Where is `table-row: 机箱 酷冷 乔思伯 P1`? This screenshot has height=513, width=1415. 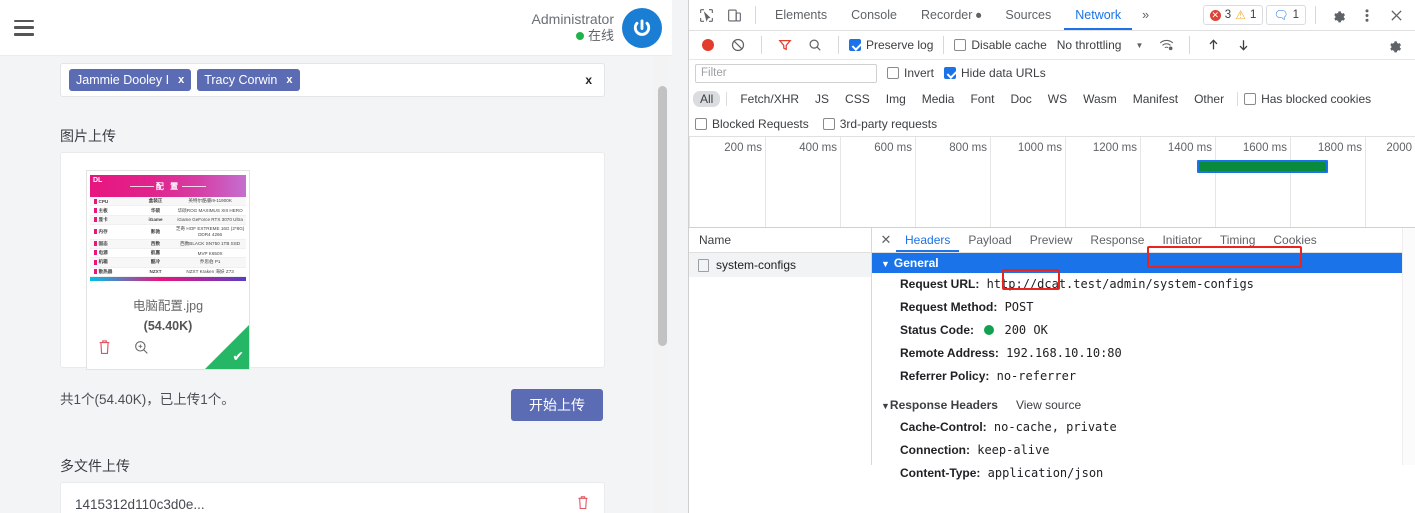
table-row: 机箱 酷冷 乔思伯 P1 is located at coordinates (168, 262).